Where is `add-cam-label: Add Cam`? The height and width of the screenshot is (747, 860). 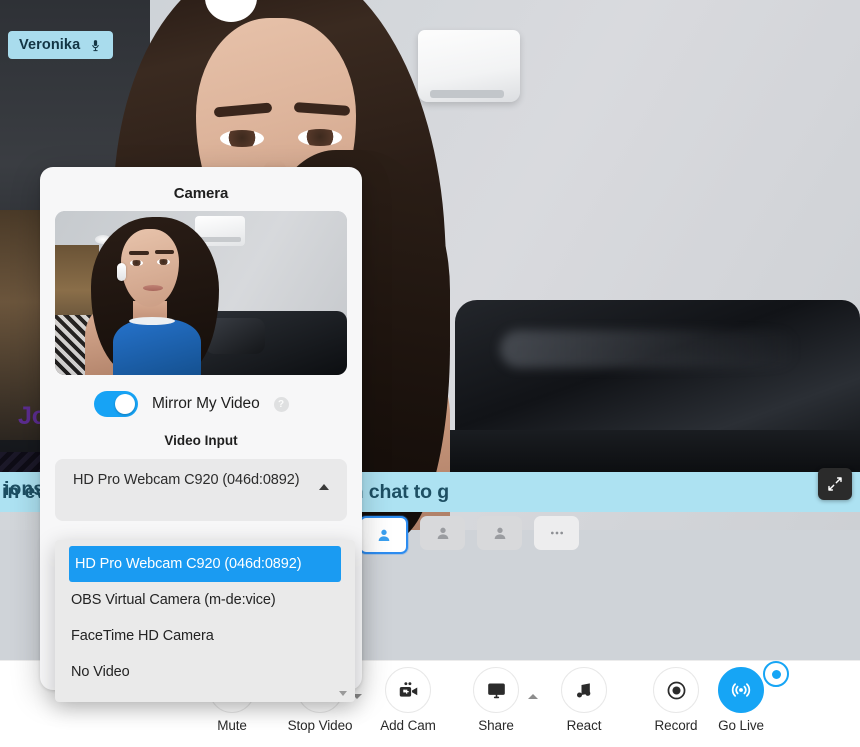 add-cam-label: Add Cam is located at coordinates (408, 725).